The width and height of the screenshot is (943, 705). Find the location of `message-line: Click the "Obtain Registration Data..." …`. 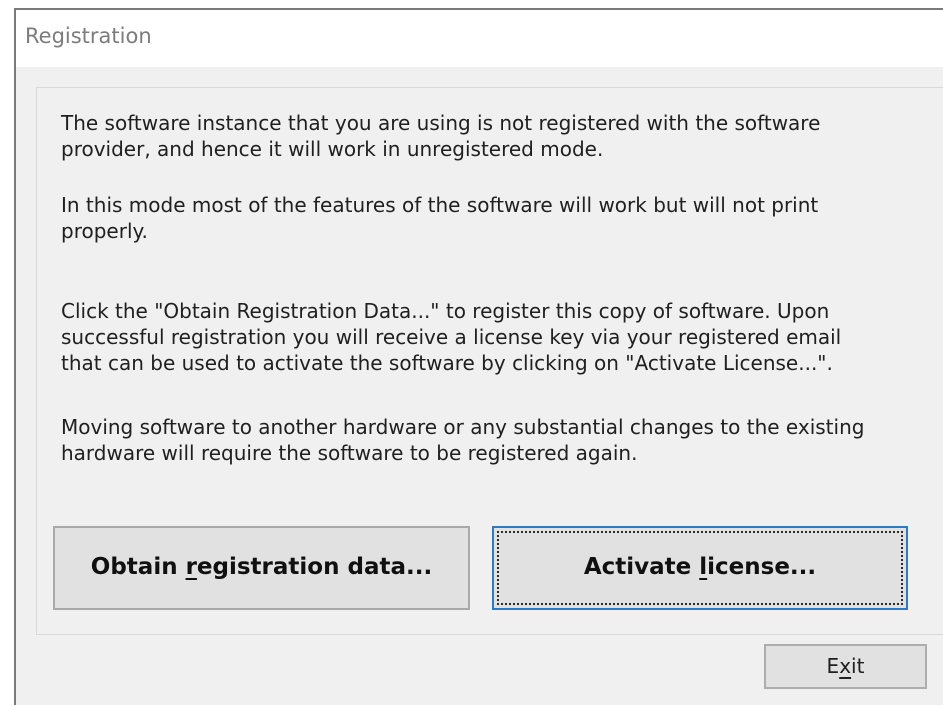

message-line: Click the "Obtain Registration Data..." … is located at coordinates (445, 311).